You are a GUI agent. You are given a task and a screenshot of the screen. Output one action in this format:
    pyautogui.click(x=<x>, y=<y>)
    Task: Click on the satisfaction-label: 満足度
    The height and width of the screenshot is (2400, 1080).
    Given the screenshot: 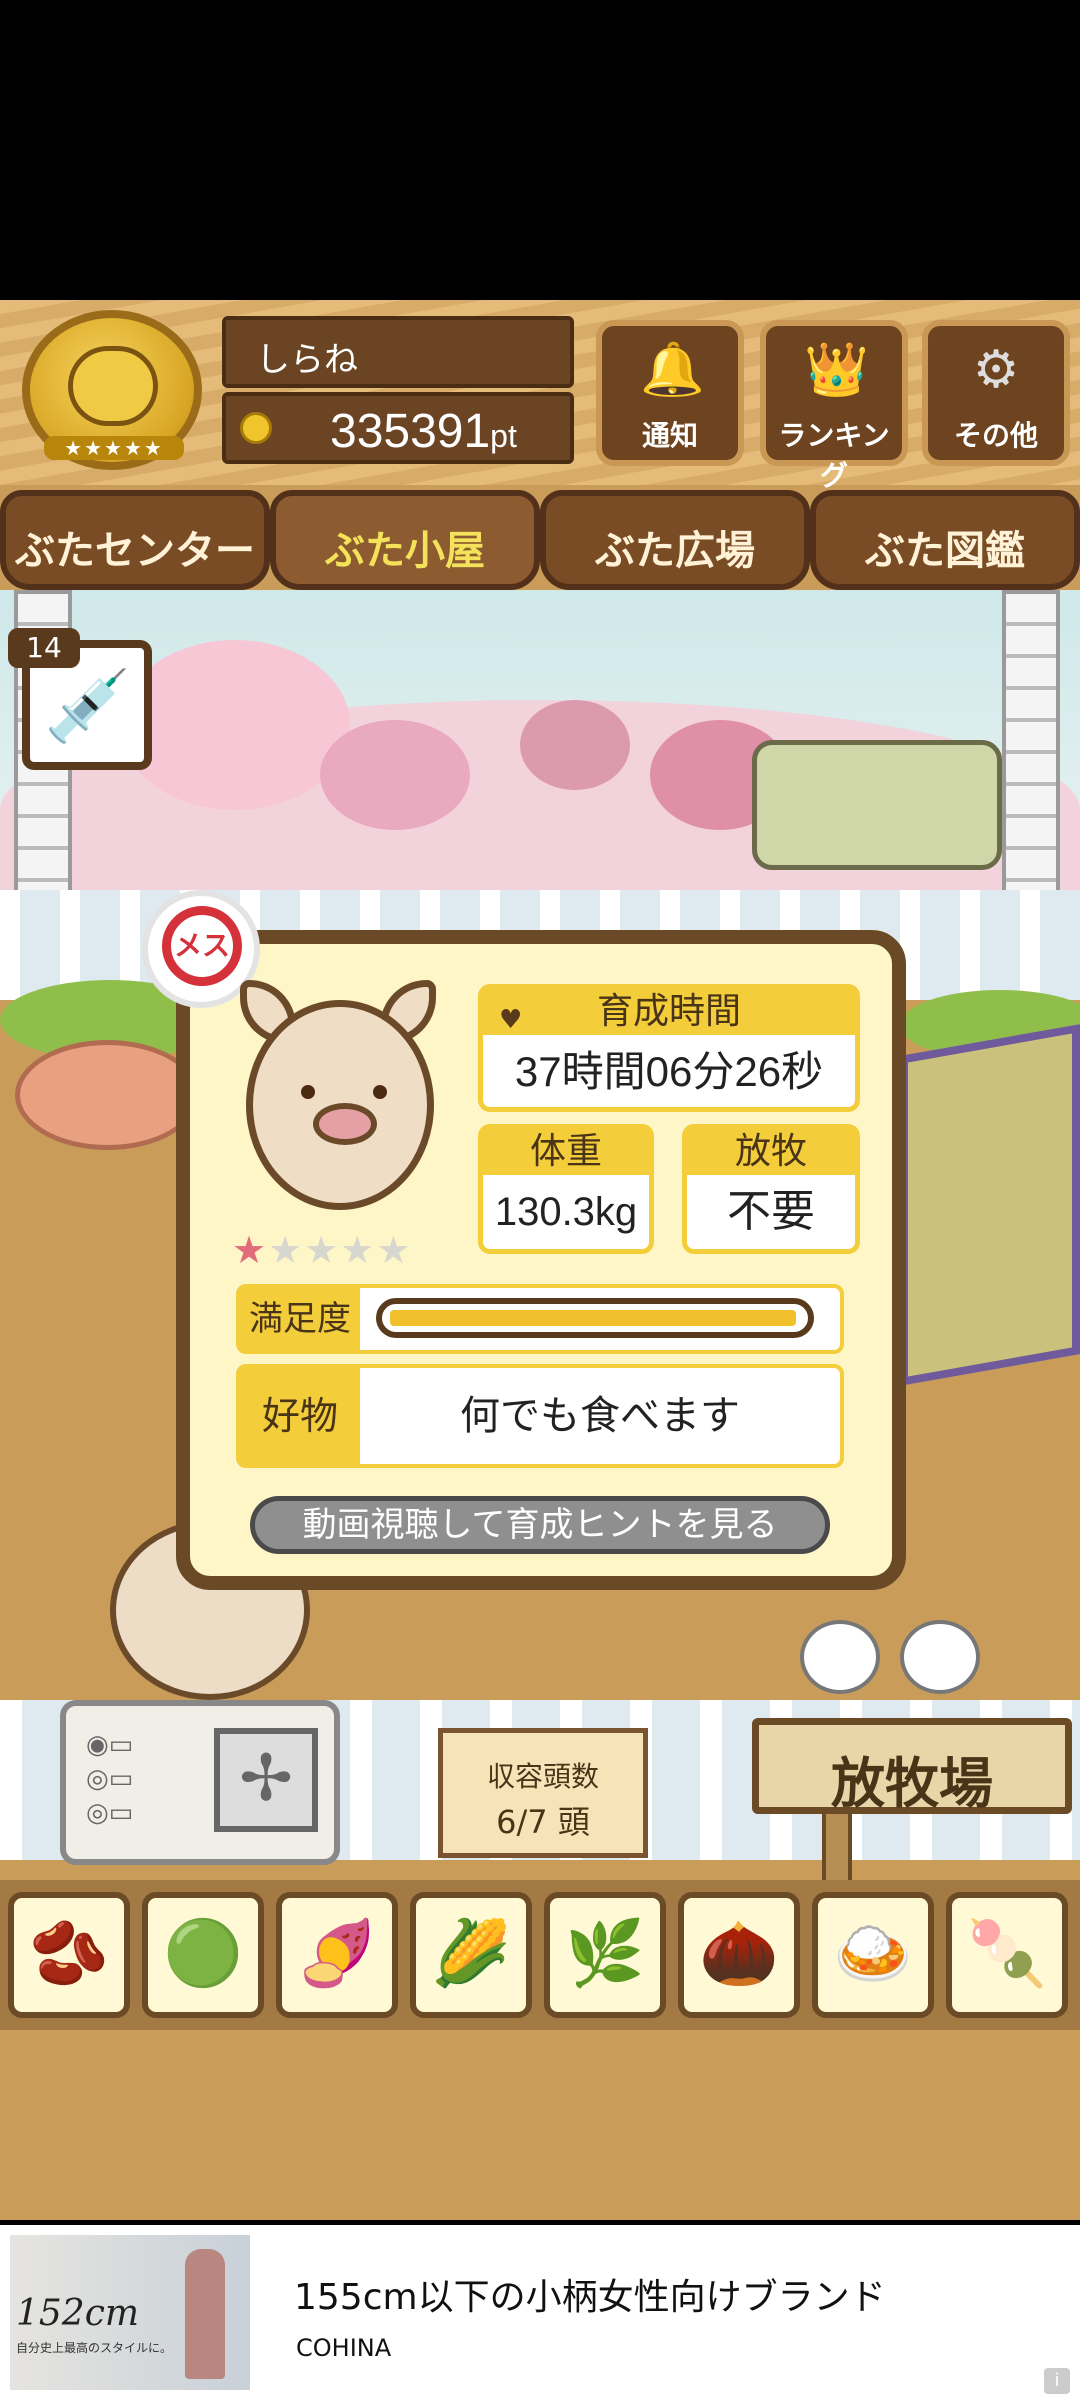 What is the action you would take?
    pyautogui.click(x=300, y=1319)
    